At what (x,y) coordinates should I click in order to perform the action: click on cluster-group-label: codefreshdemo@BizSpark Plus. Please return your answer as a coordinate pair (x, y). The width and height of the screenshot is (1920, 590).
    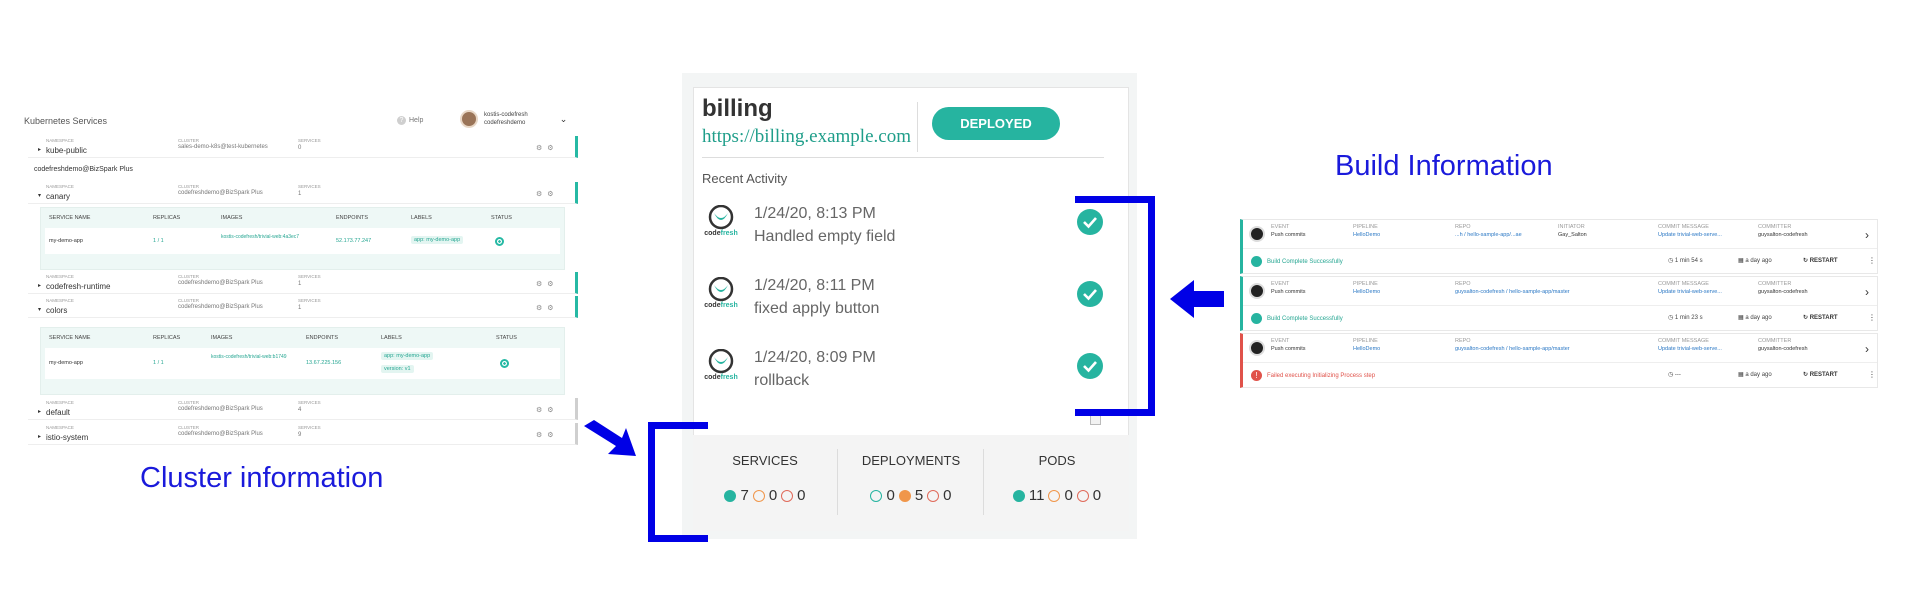
    Looking at the image, I should click on (83, 169).